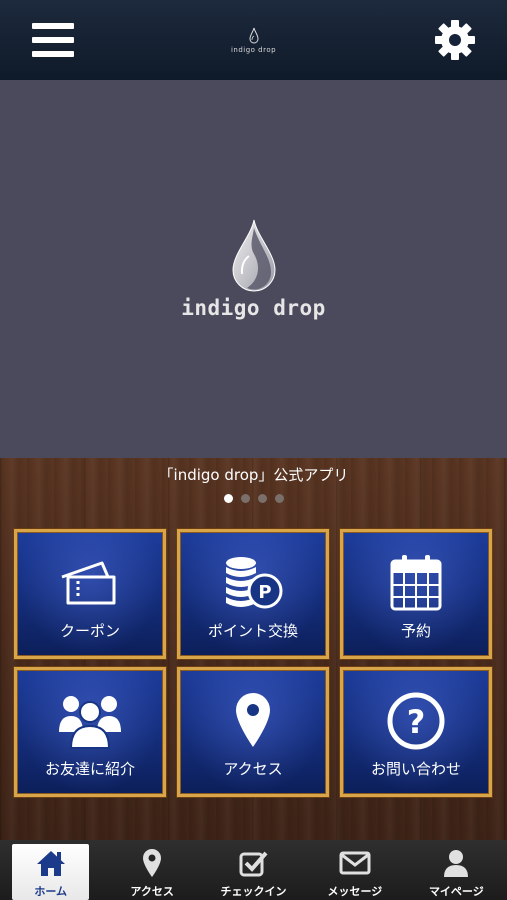  What do you see at coordinates (253, 49) in the screenshot?
I see `header-logo-text: indigo drop` at bounding box center [253, 49].